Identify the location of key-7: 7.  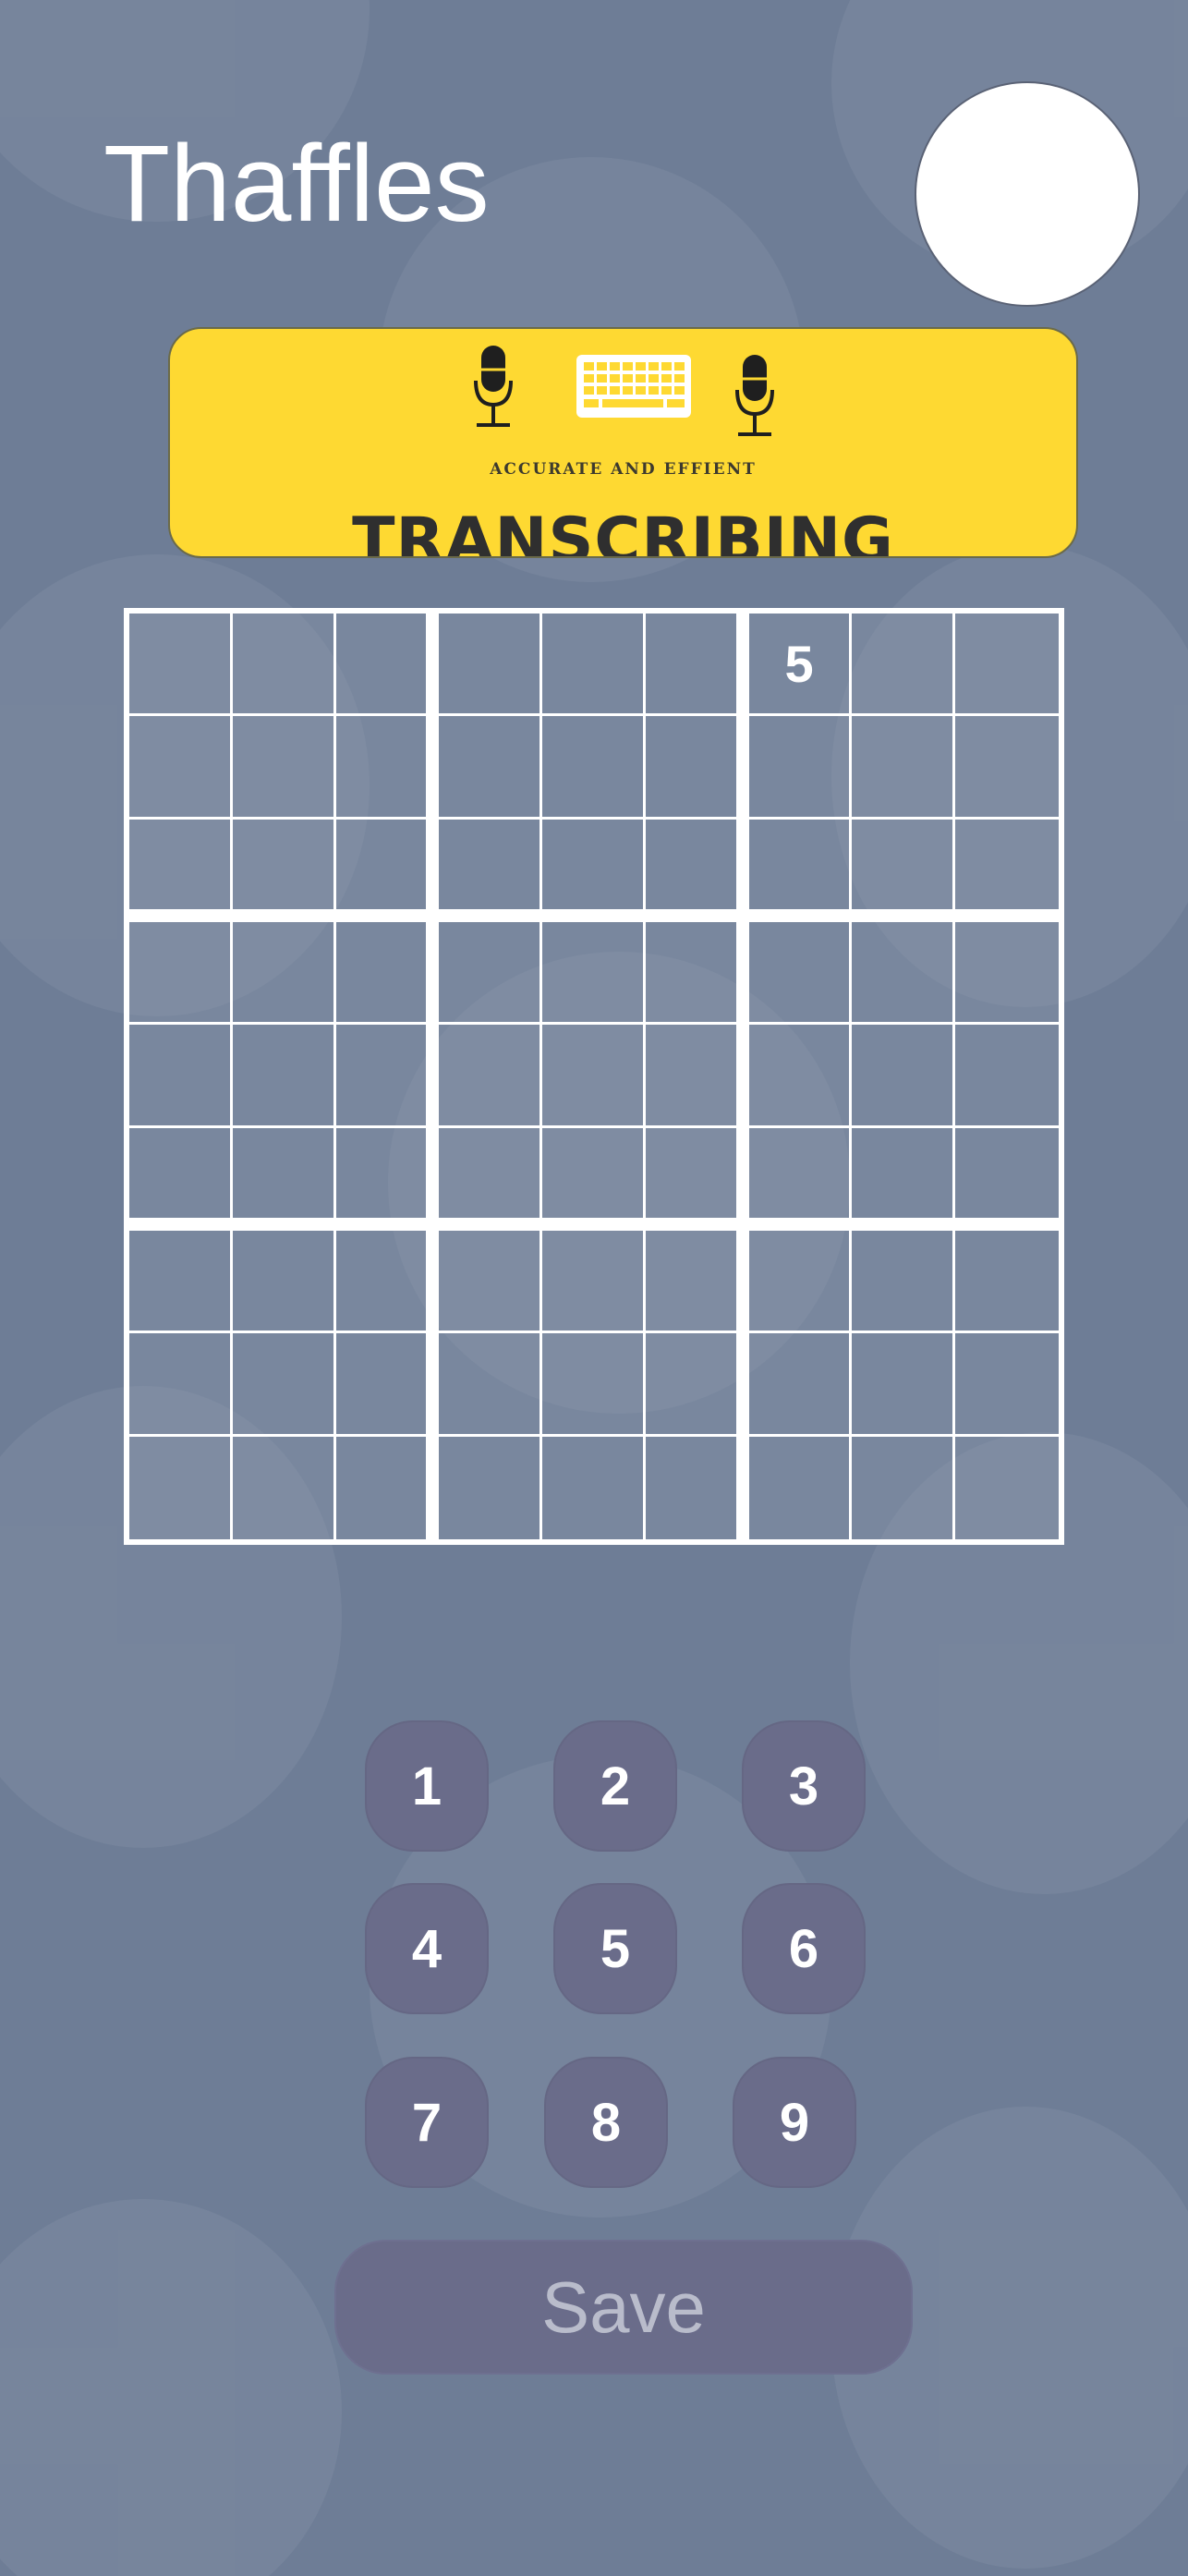
(427, 2122).